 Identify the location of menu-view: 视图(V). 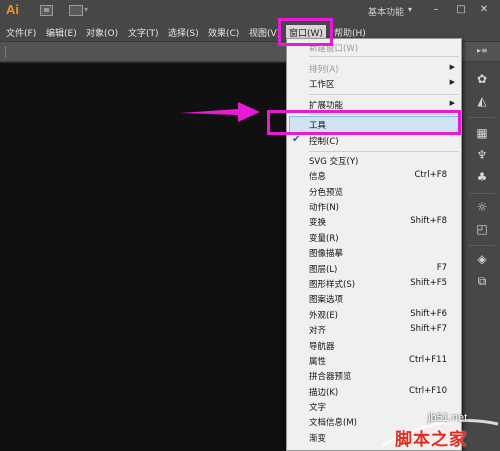
(264, 32).